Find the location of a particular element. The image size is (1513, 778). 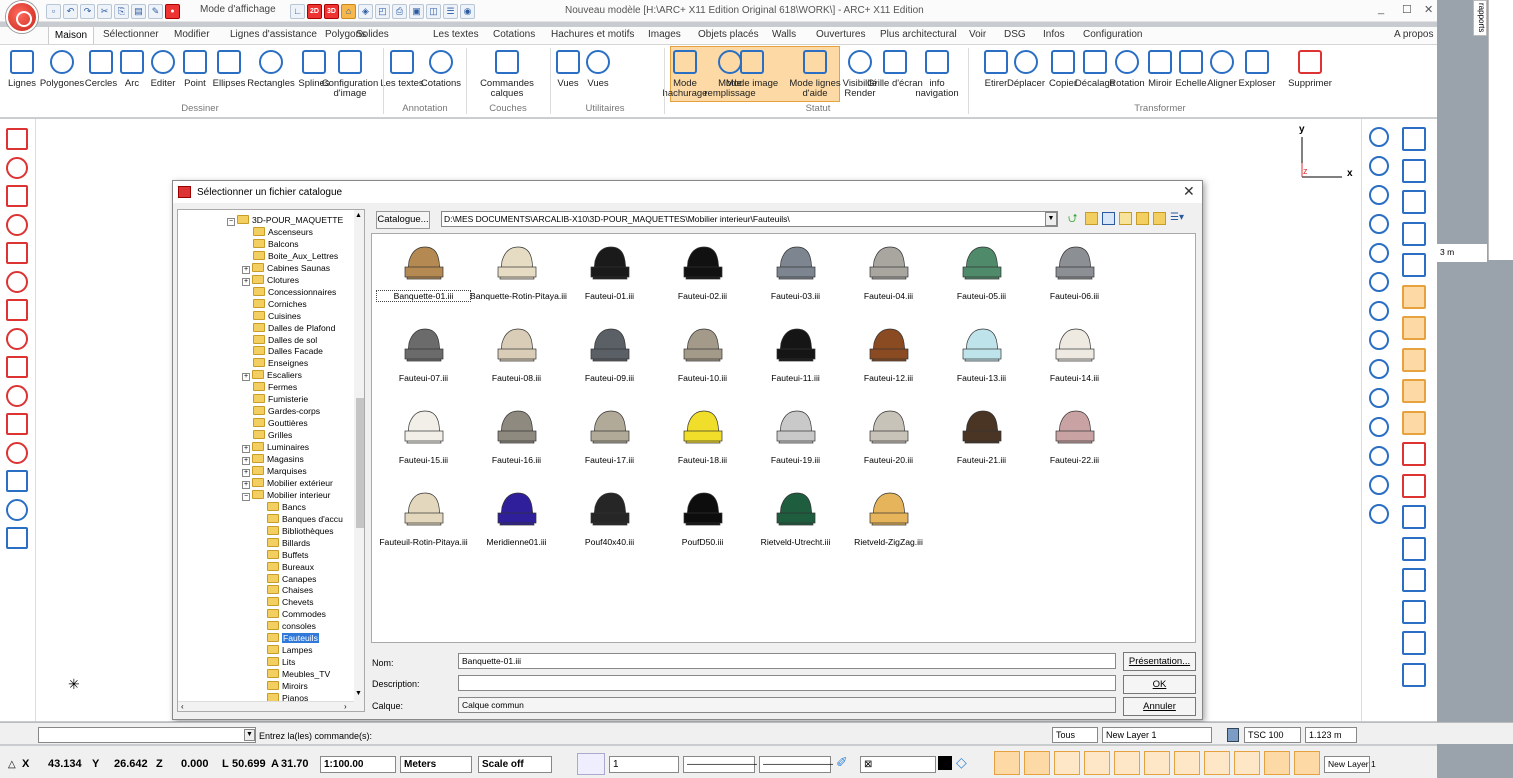

file-item: Fauteui-01.iii is located at coordinates (609, 270).